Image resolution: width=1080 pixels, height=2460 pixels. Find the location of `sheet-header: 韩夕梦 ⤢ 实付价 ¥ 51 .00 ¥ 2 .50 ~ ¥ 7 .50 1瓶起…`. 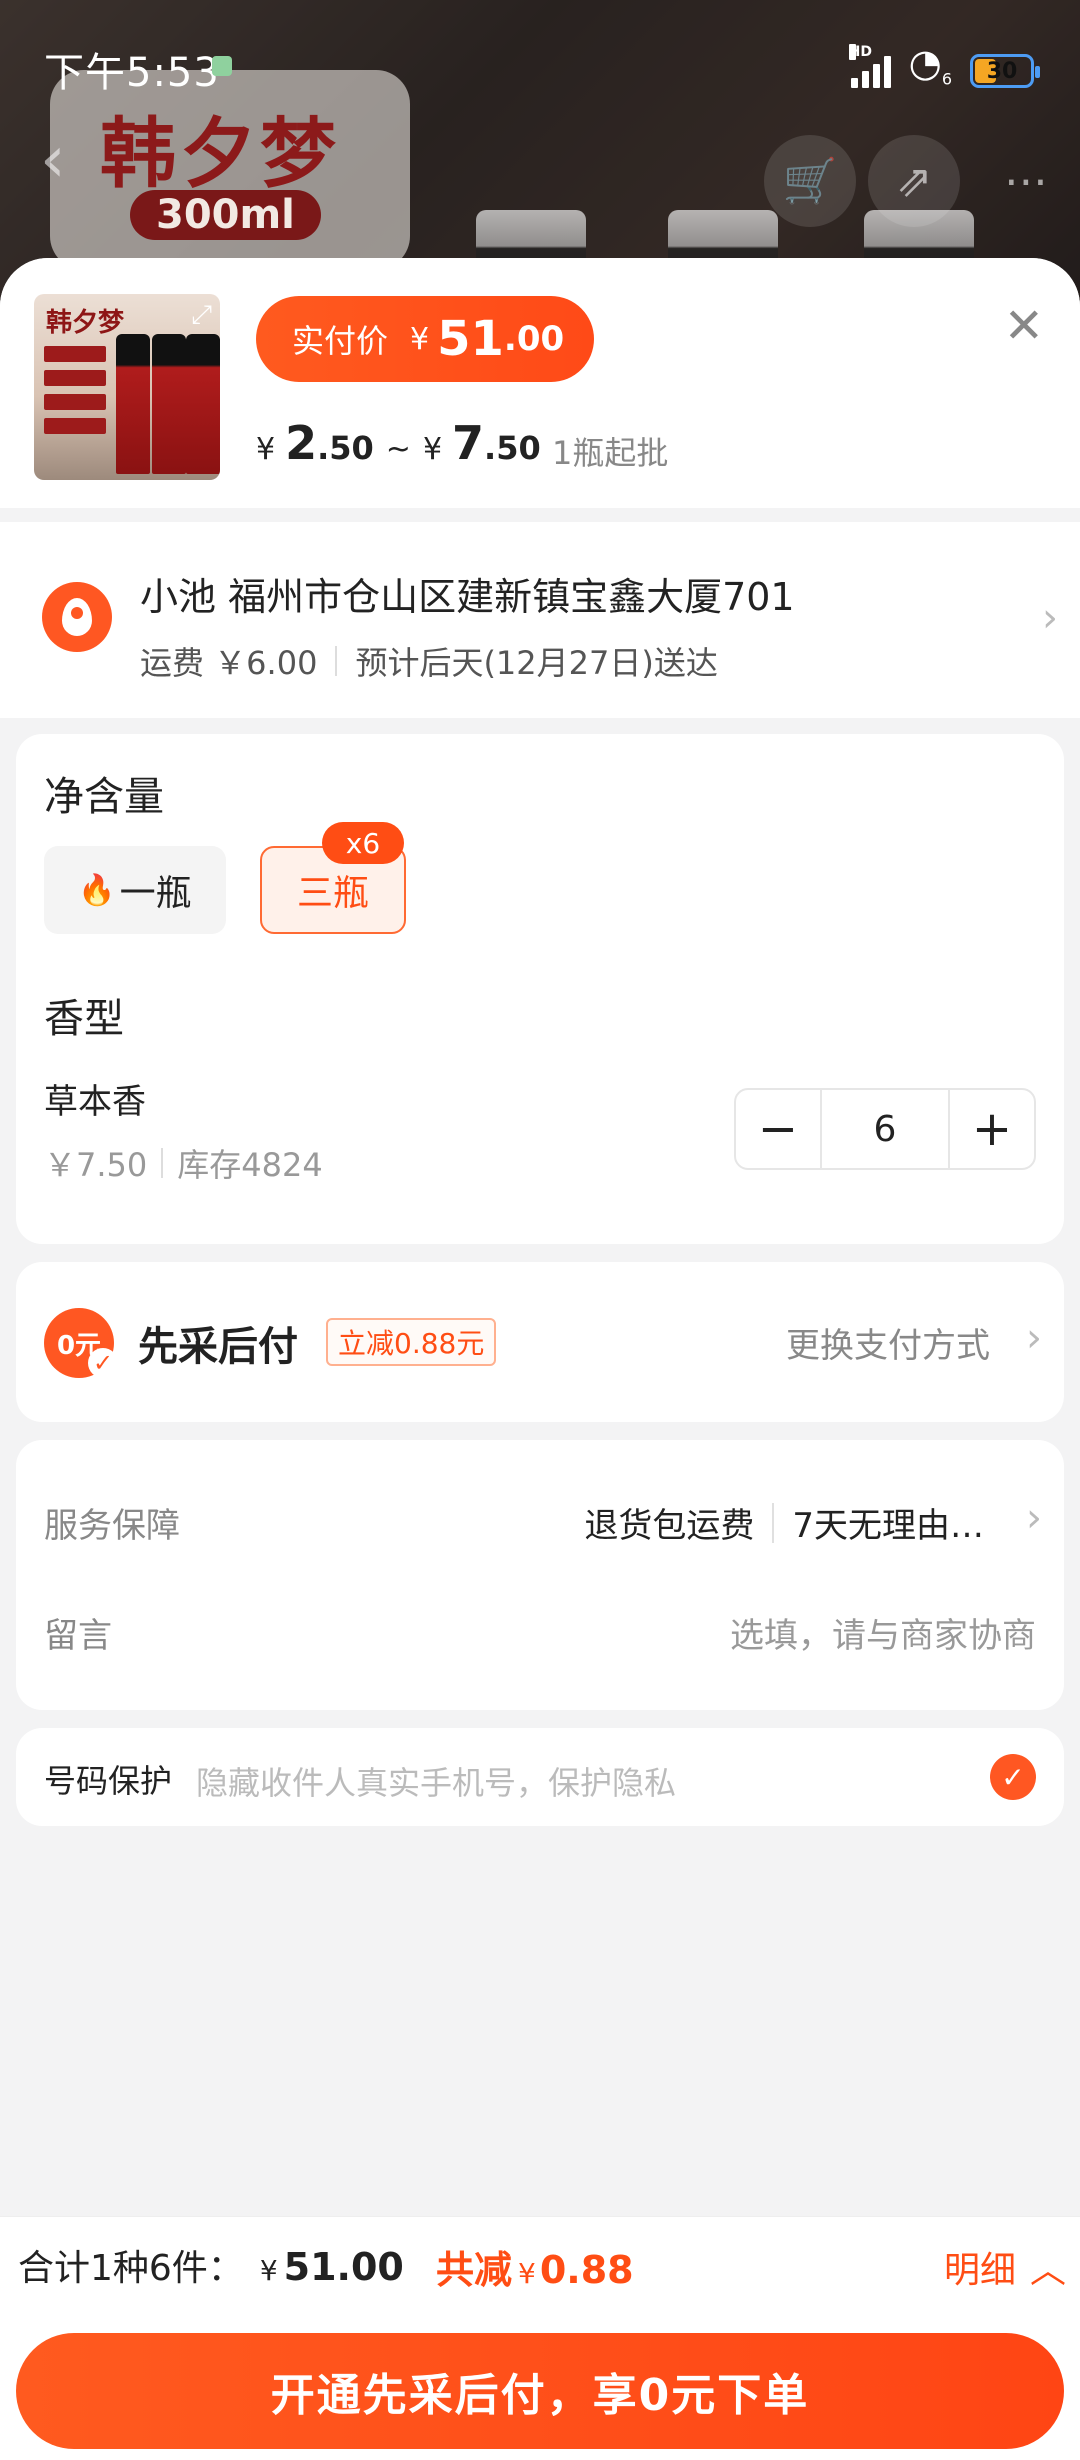

sheet-header: 韩夕梦 ⤢ 实付价 ¥ 51 .00 ¥ 2 .50 ~ ¥ 7 .50 1瓶起… is located at coordinates (540, 383).